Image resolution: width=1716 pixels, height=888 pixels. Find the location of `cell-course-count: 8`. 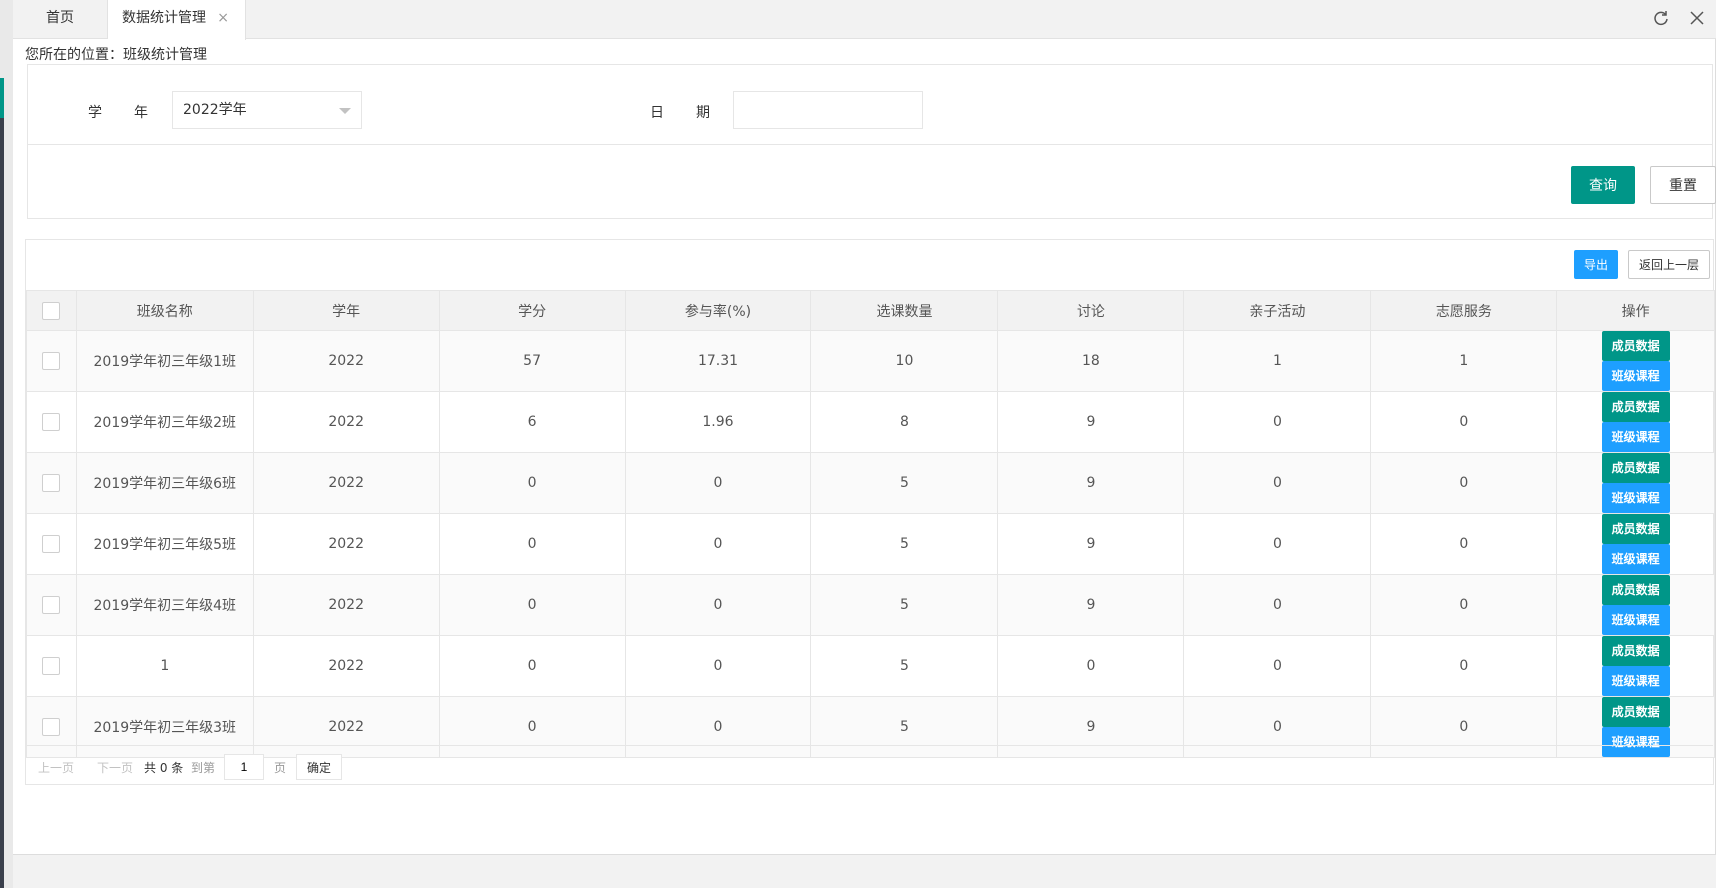

cell-course-count: 8 is located at coordinates (904, 422).